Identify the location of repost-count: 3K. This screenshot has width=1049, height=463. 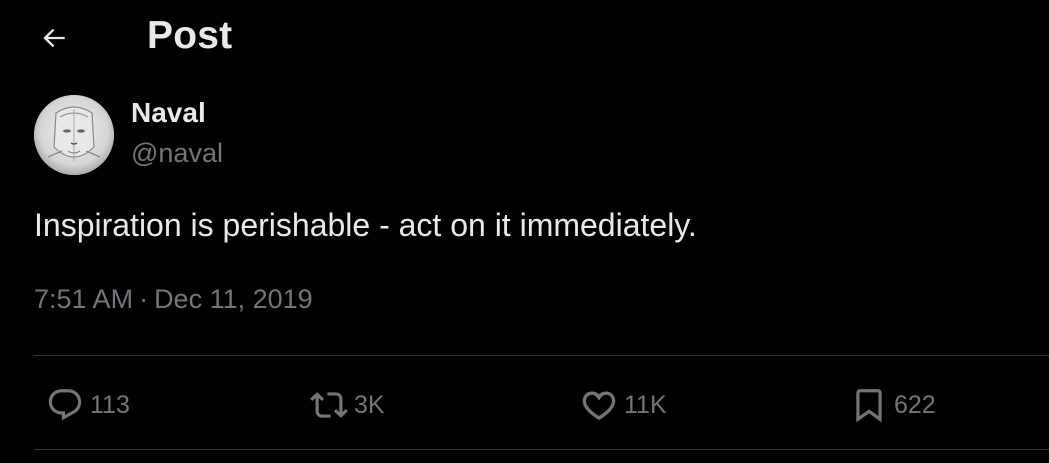
(369, 404).